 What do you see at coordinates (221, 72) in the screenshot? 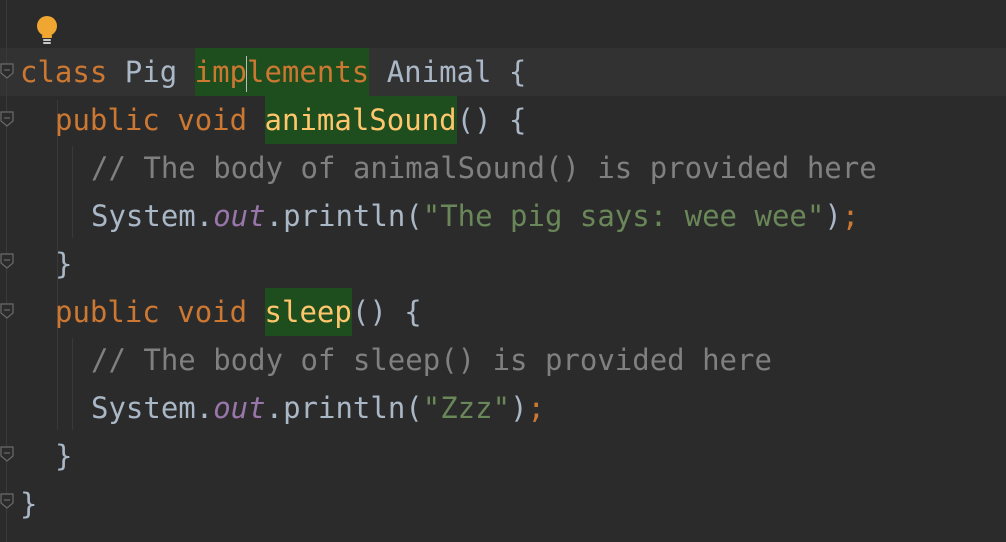
I see `usage-highlight: imp` at bounding box center [221, 72].